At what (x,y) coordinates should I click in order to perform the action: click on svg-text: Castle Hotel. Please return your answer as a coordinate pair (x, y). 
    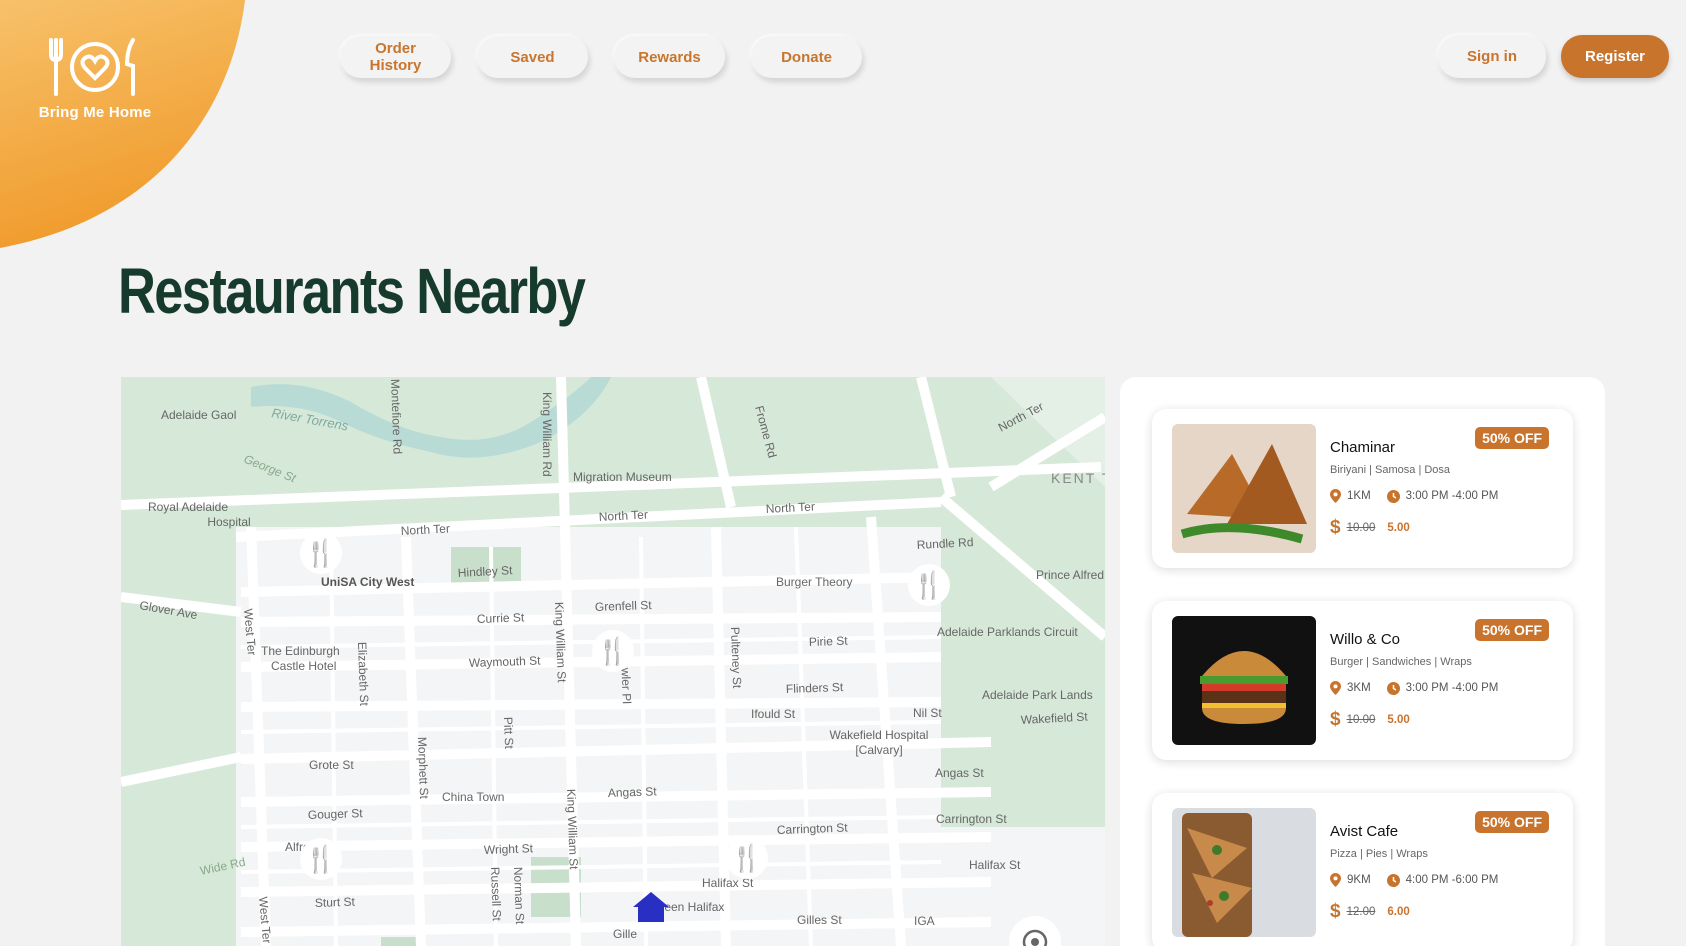
    Looking at the image, I should click on (303, 666).